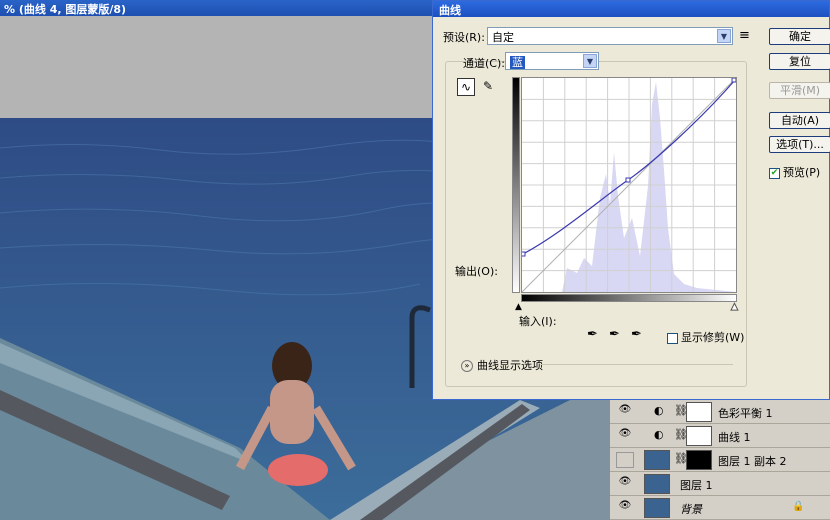  What do you see at coordinates (799, 61) in the screenshot?
I see `reset-button: 复位` at bounding box center [799, 61].